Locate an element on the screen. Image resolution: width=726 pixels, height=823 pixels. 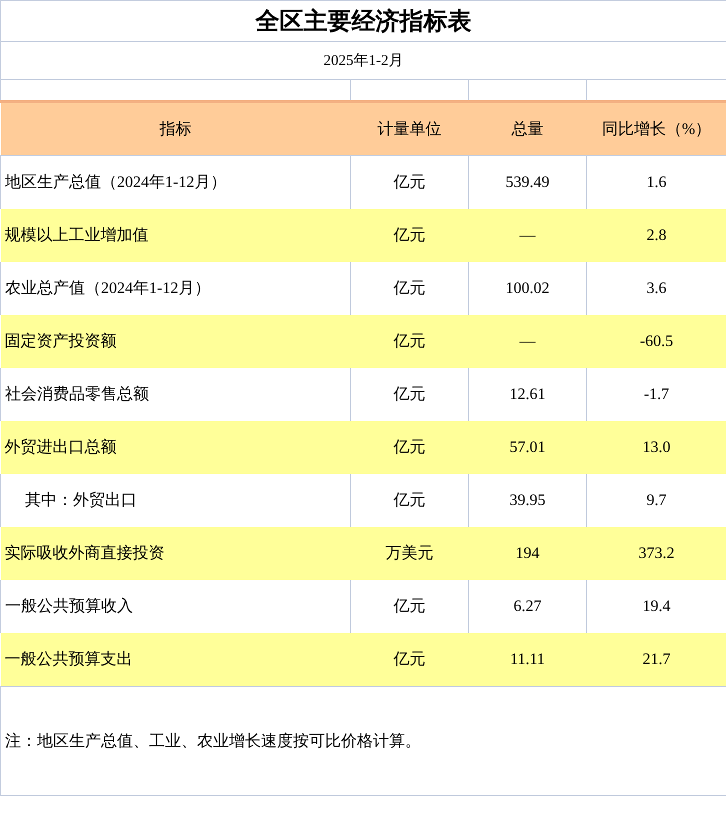
column-header: 总量 is located at coordinates (527, 129).